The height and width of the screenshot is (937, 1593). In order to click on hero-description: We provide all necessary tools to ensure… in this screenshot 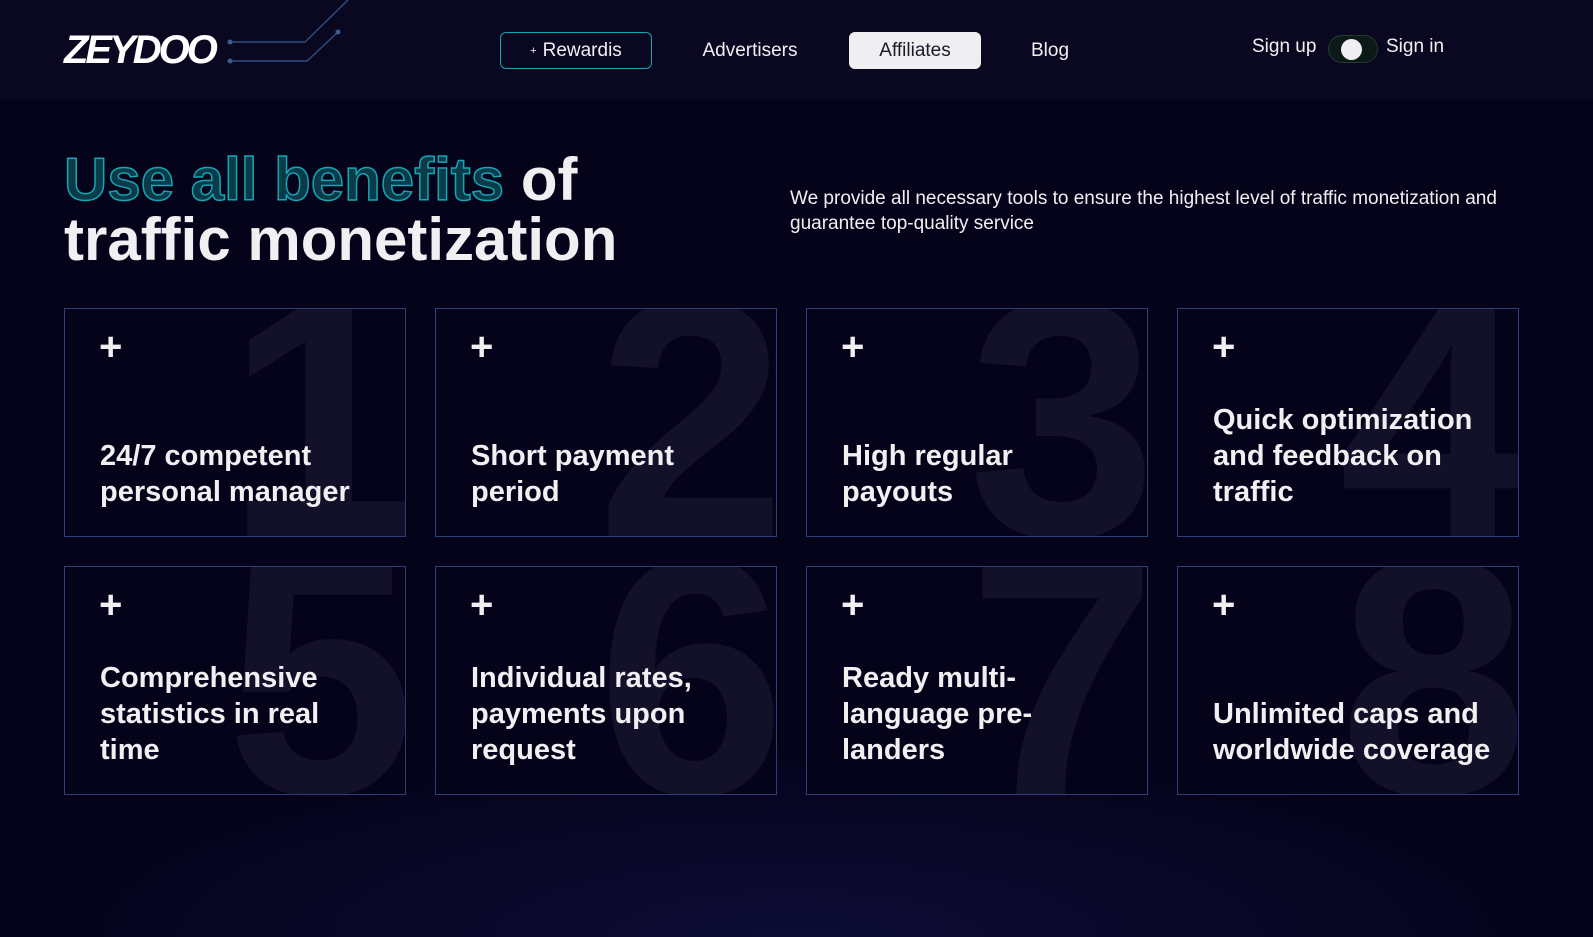, I will do `click(1143, 211)`.